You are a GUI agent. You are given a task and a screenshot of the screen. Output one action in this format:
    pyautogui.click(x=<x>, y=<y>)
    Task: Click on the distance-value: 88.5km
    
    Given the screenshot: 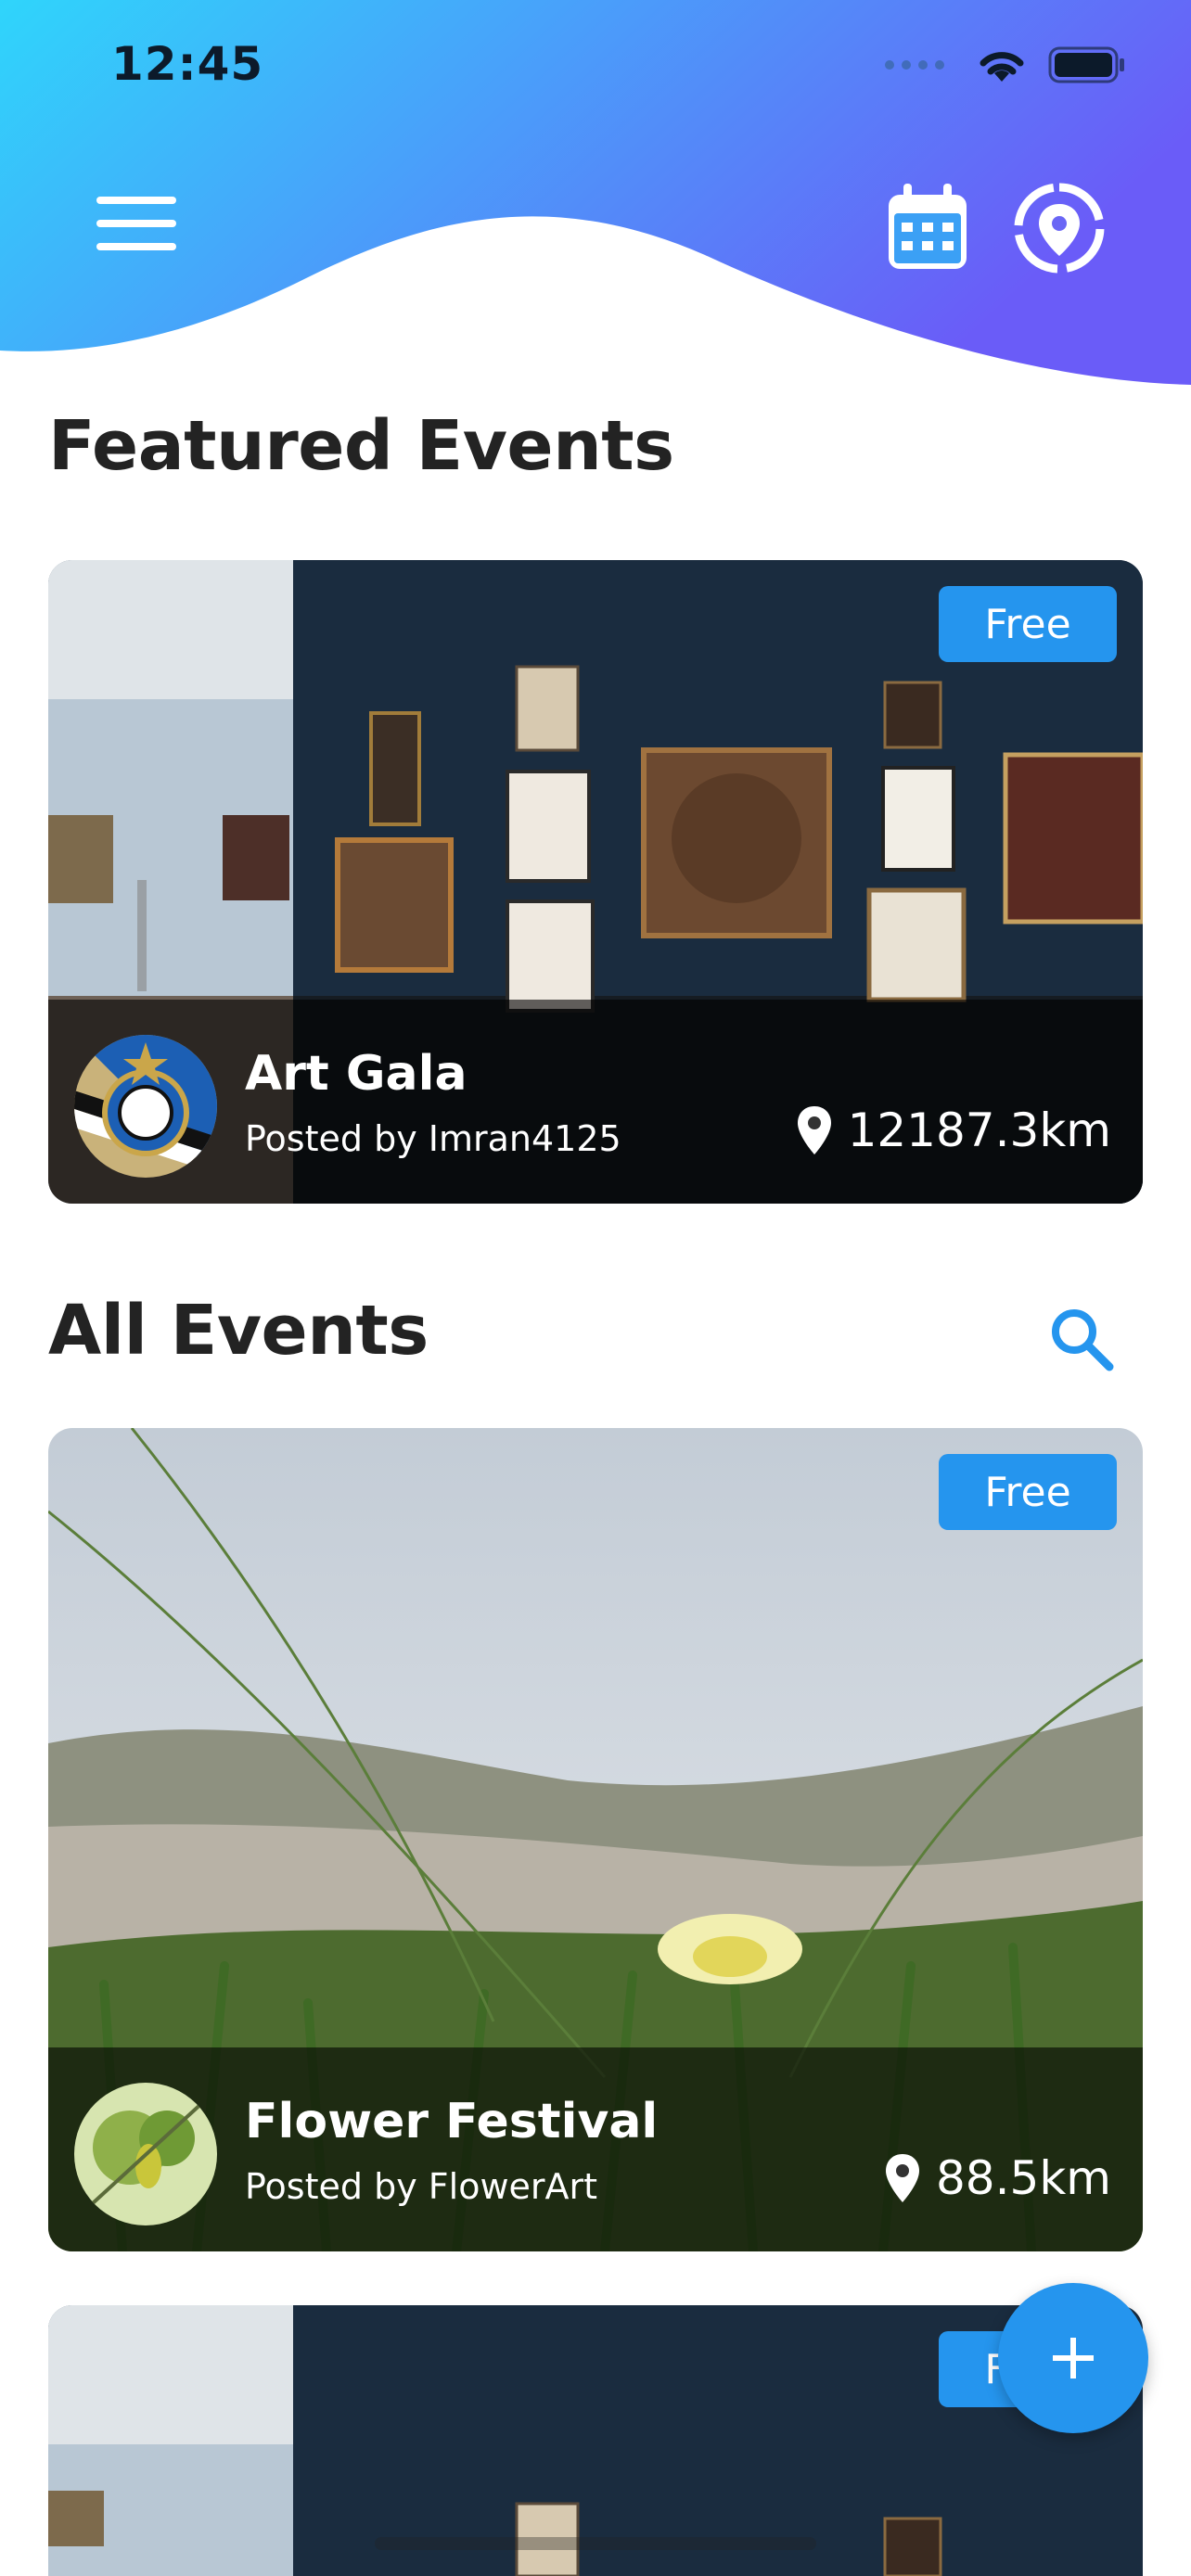 What is the action you would take?
    pyautogui.click(x=1023, y=2178)
    